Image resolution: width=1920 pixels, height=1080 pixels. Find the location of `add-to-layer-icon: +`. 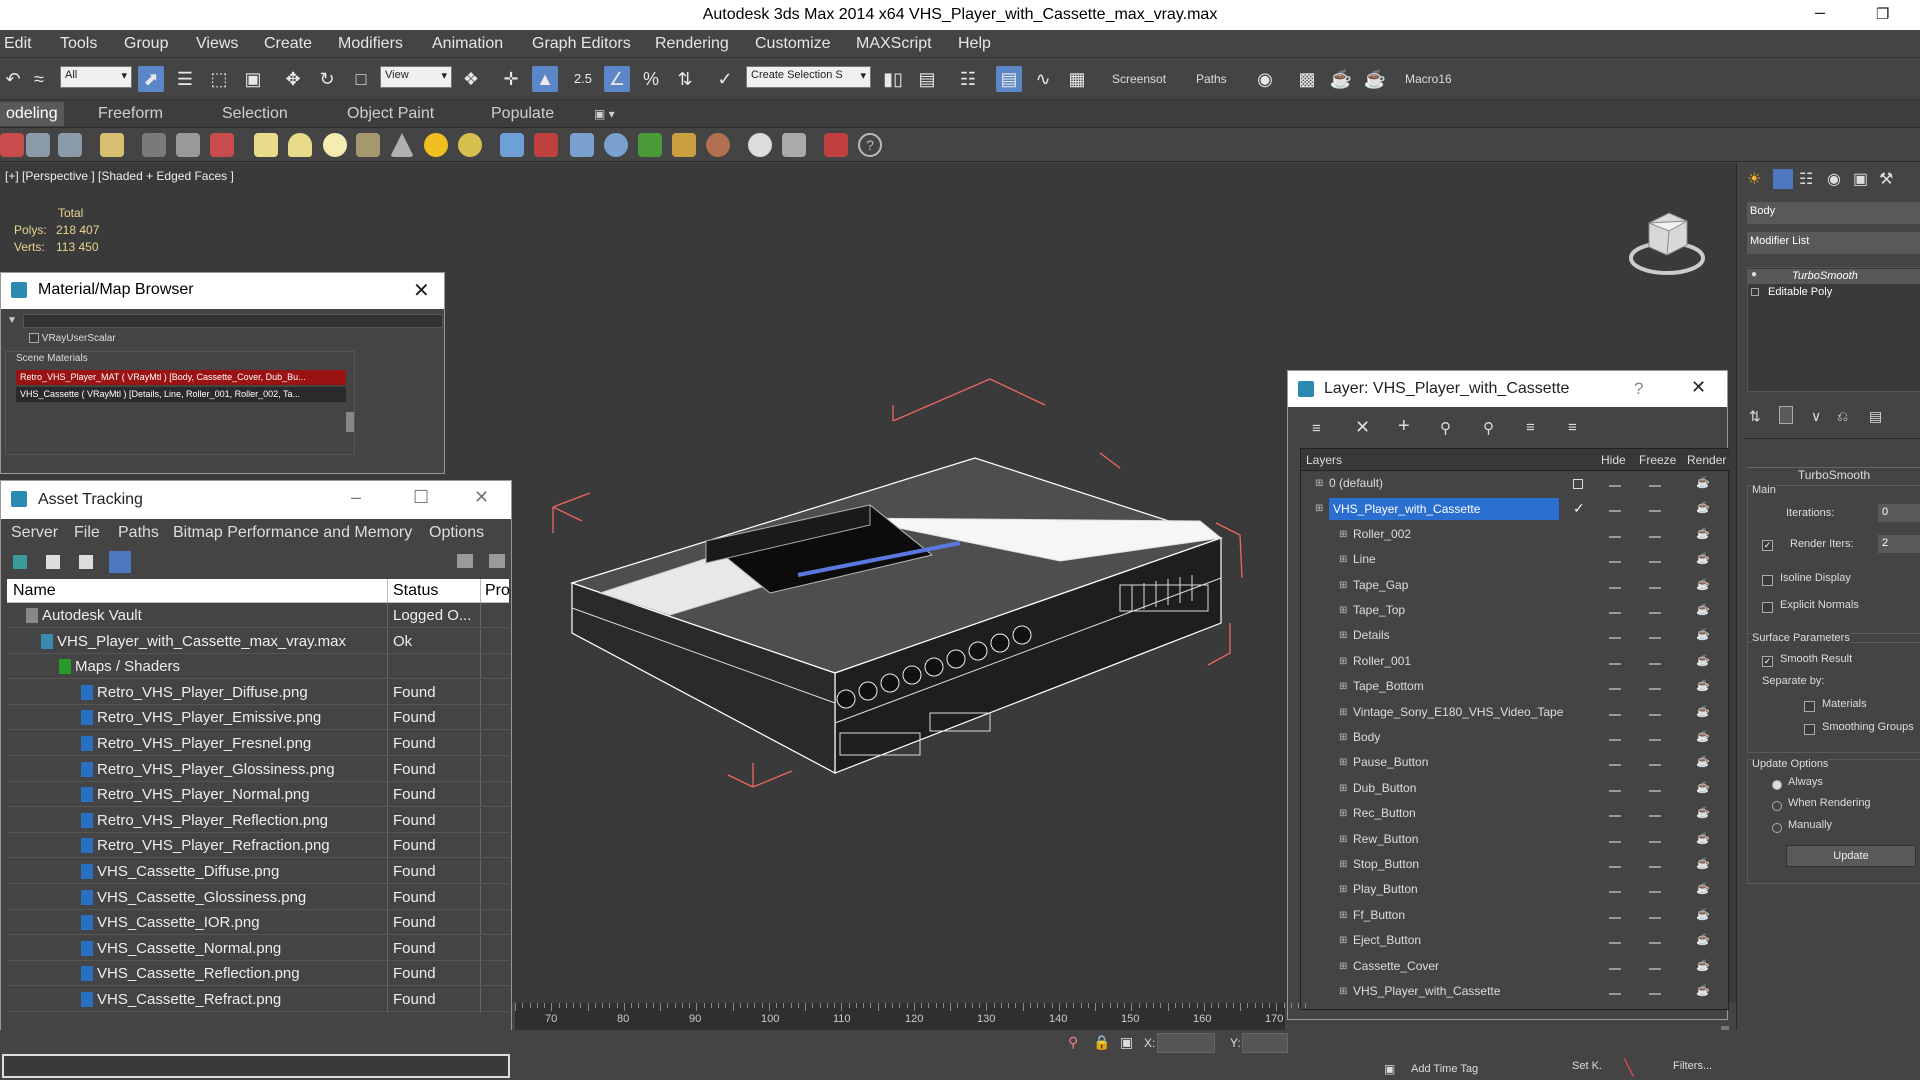

add-to-layer-icon: + is located at coordinates (1404, 426).